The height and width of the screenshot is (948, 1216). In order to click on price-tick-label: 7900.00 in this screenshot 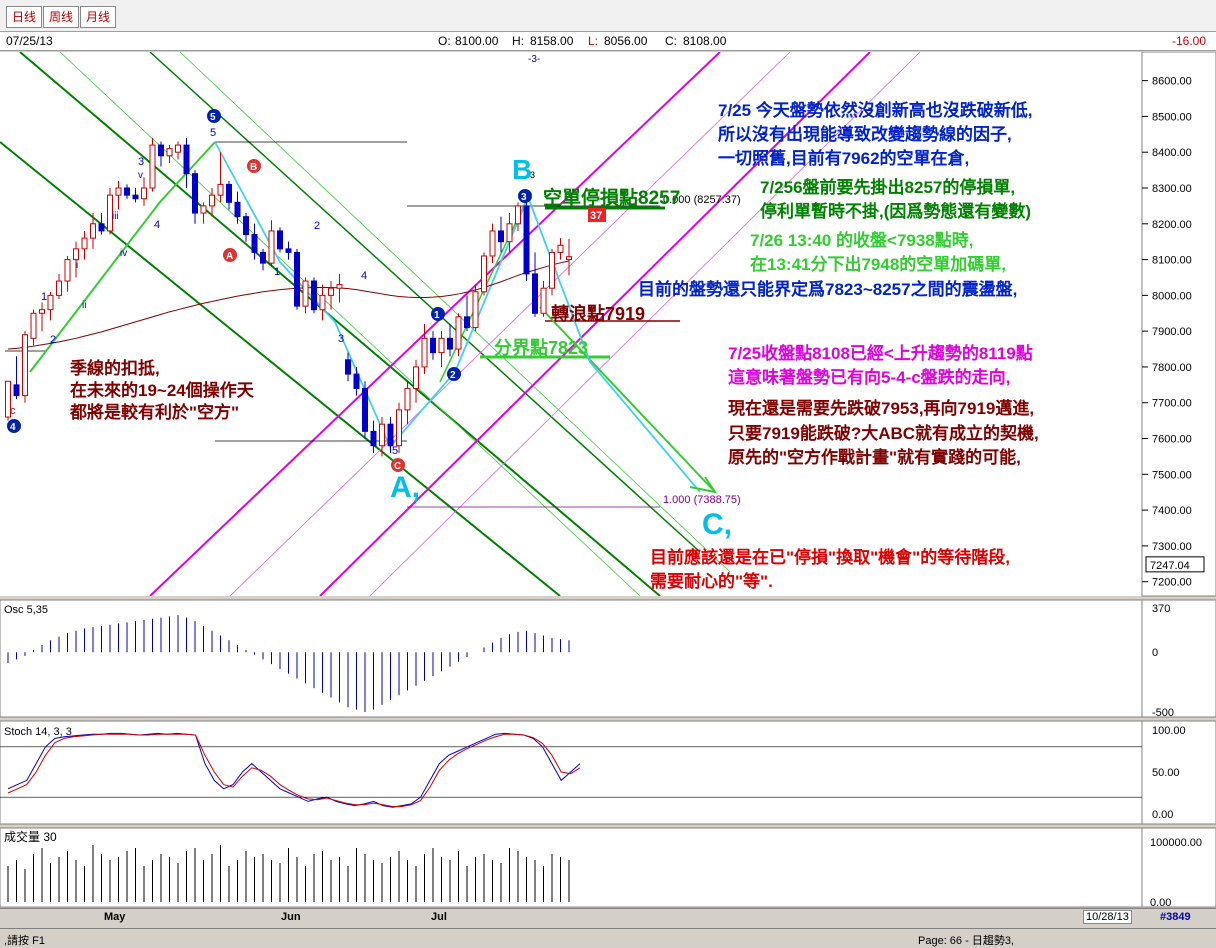, I will do `click(1172, 332)`.